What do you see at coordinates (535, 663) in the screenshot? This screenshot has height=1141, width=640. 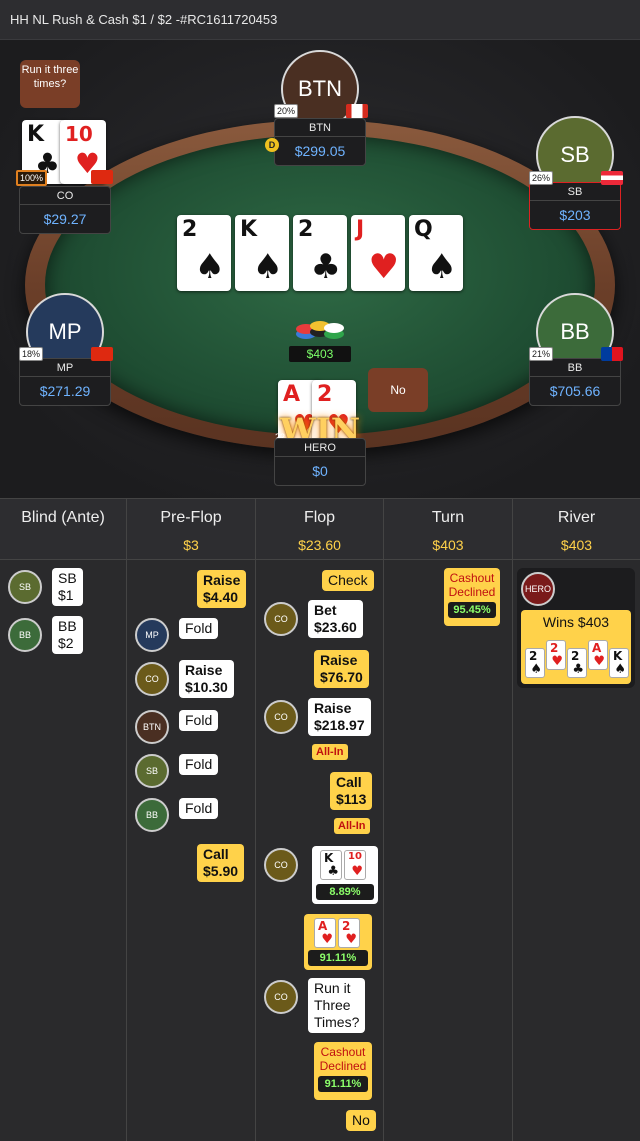 I see `river-card-1: 2 ♠` at bounding box center [535, 663].